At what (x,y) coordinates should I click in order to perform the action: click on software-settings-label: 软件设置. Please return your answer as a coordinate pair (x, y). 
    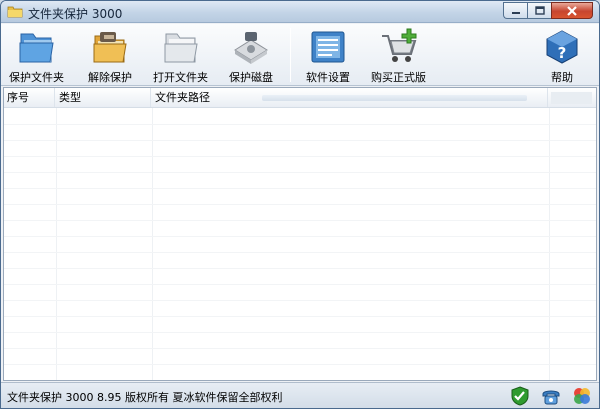
    Looking at the image, I should click on (328, 77).